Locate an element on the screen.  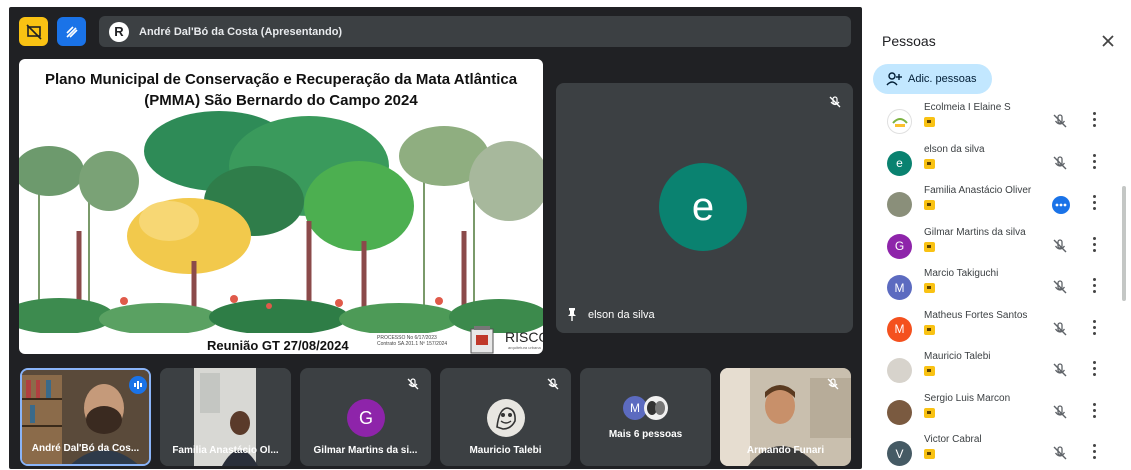
annotate-button is located at coordinates (71, 31).